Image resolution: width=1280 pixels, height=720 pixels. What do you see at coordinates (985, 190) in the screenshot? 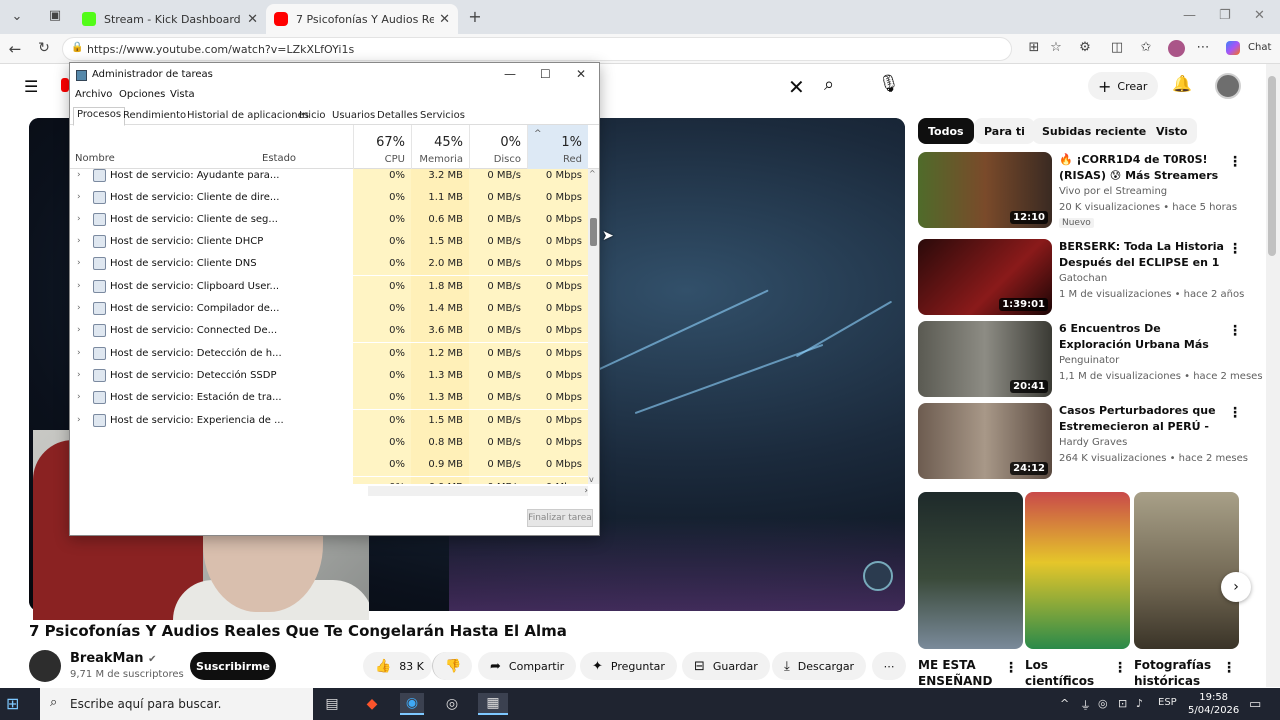
I see `video-thumbnail: 12:10` at bounding box center [985, 190].